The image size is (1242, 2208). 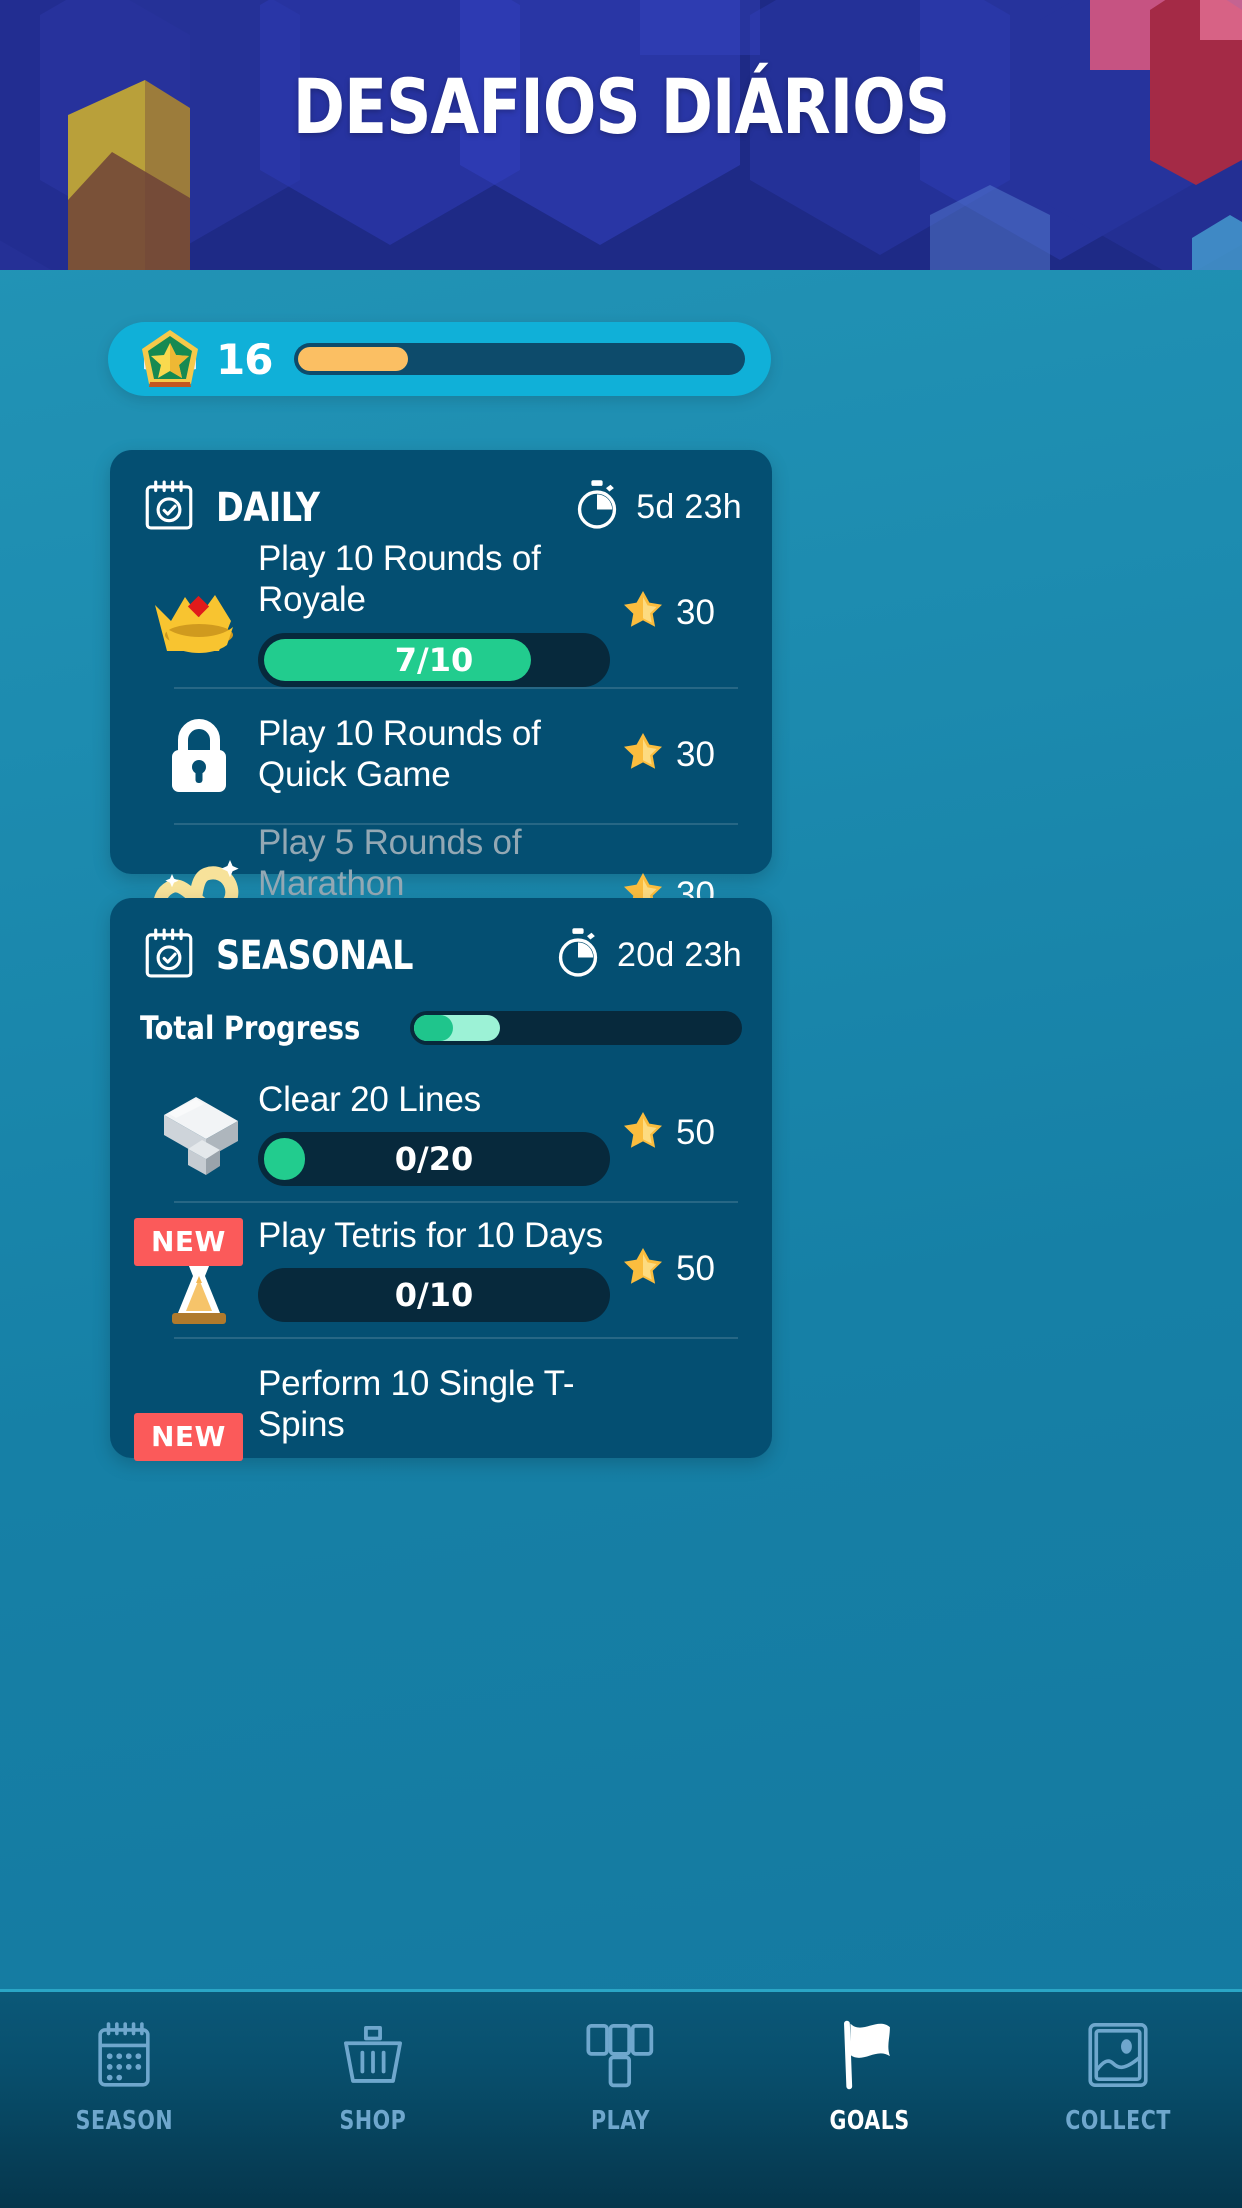 What do you see at coordinates (390, 862) in the screenshot?
I see `task-title: Play 5 Rounds of Marathon` at bounding box center [390, 862].